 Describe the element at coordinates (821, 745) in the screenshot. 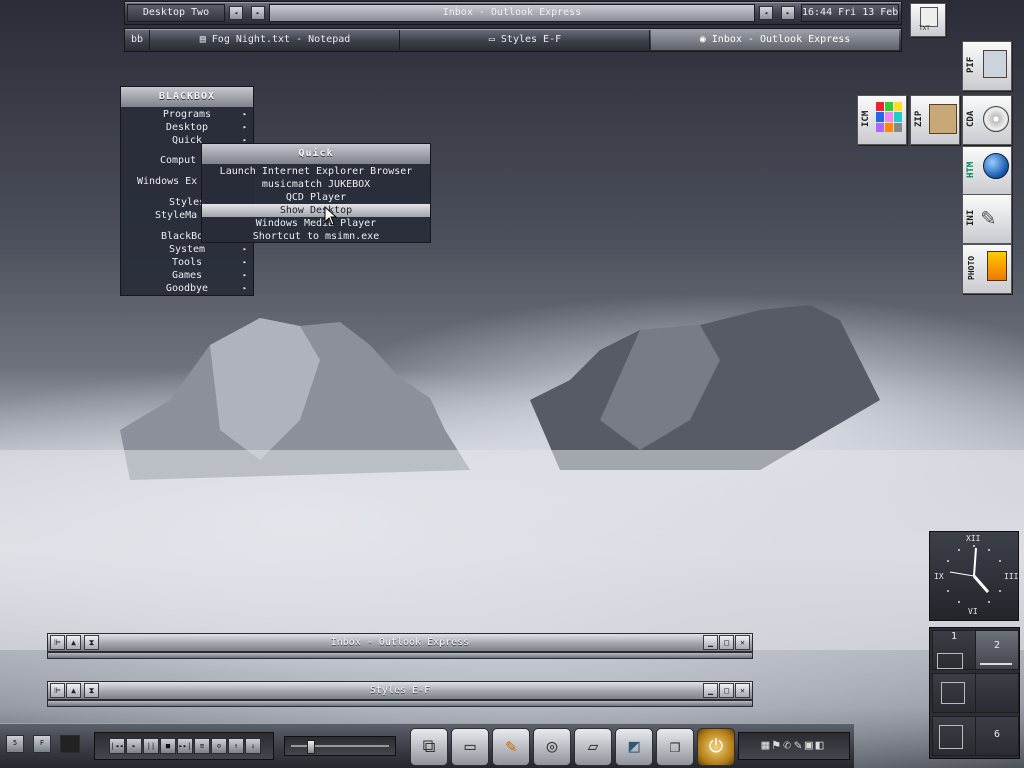

I see `speaker-tray-icon: ◧` at that location.